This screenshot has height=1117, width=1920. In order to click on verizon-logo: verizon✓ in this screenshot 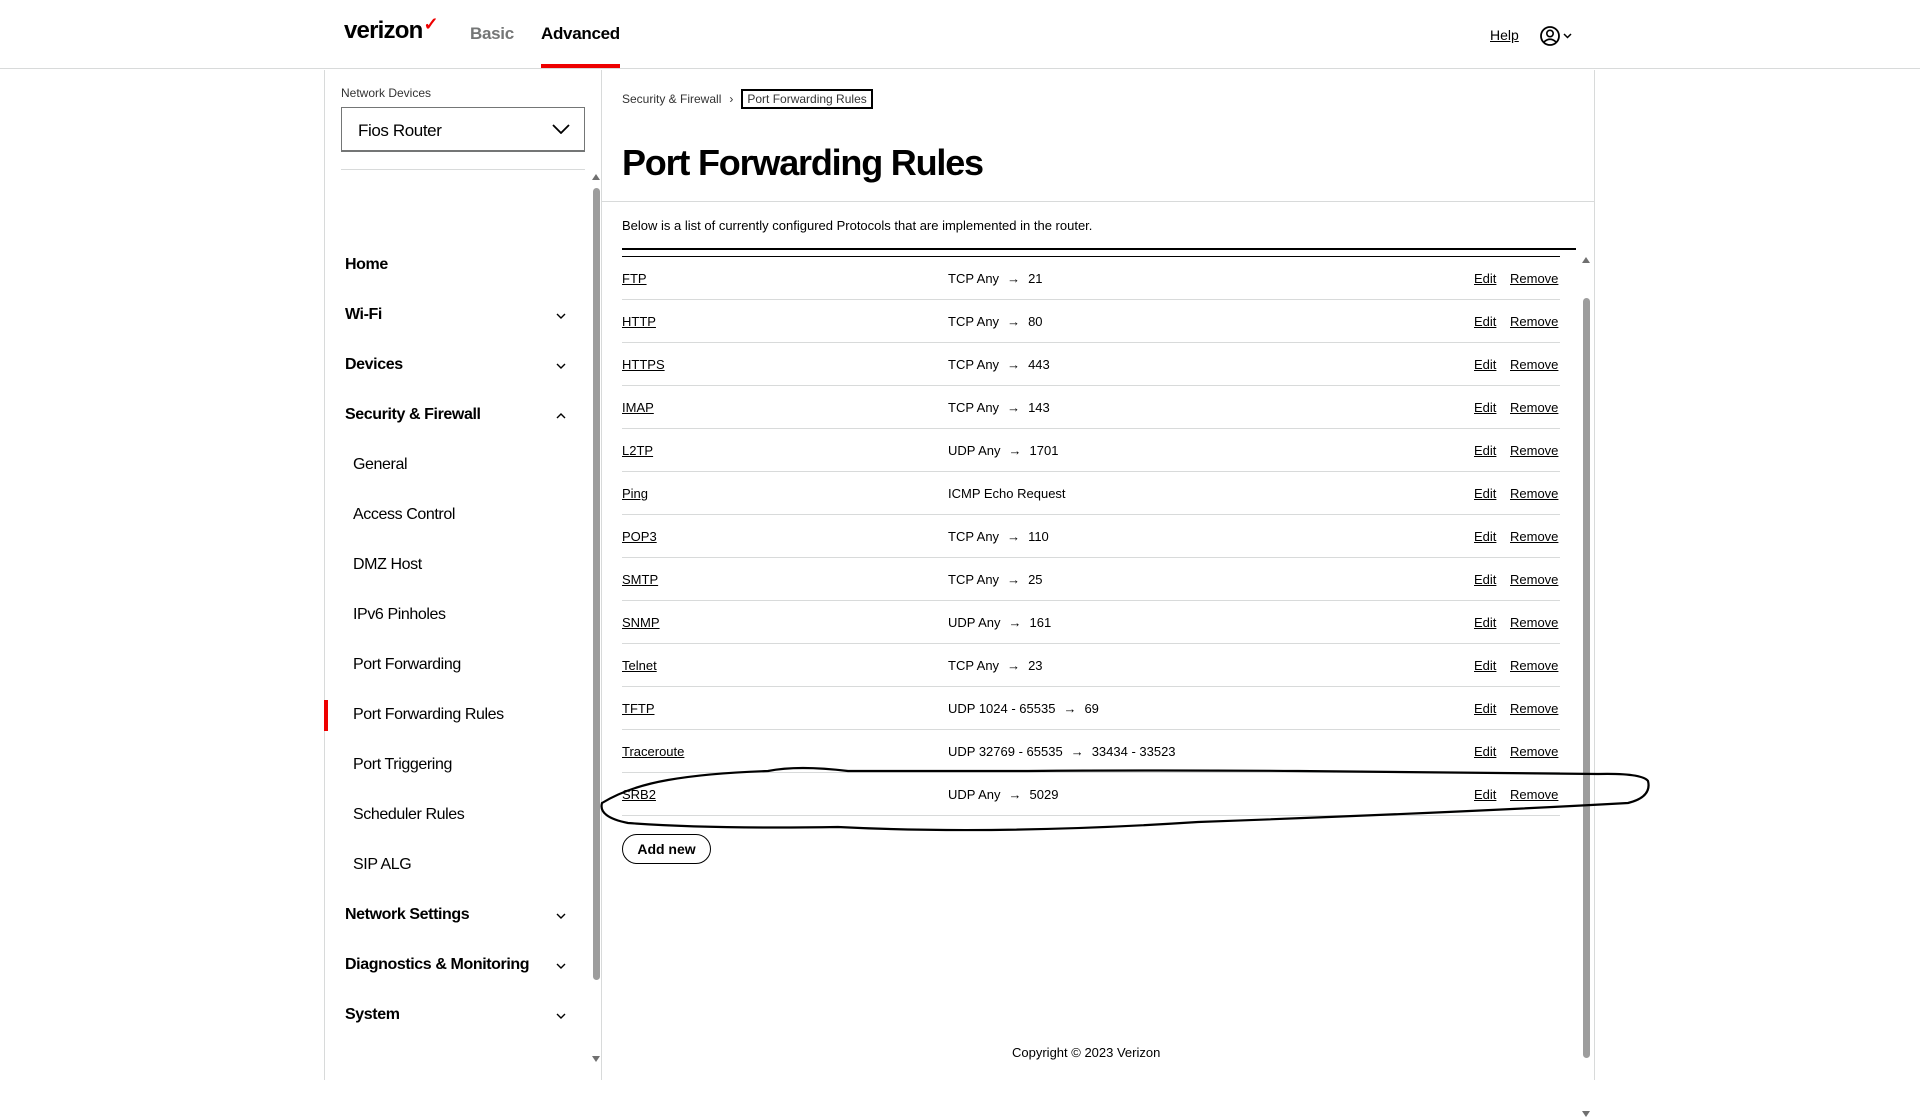, I will do `click(391, 29)`.